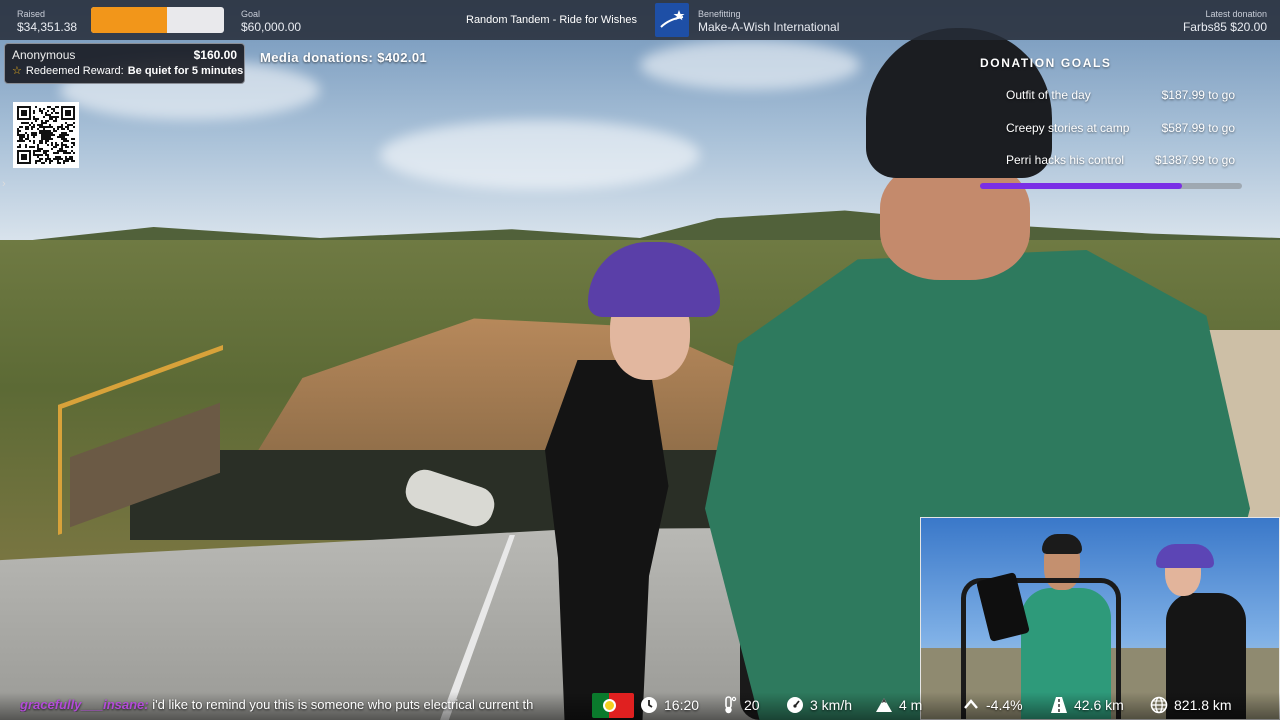 This screenshot has height=720, width=1280. What do you see at coordinates (551, 20) in the screenshot?
I see `stream-title: Random Tandem - Ride for Wishes` at bounding box center [551, 20].